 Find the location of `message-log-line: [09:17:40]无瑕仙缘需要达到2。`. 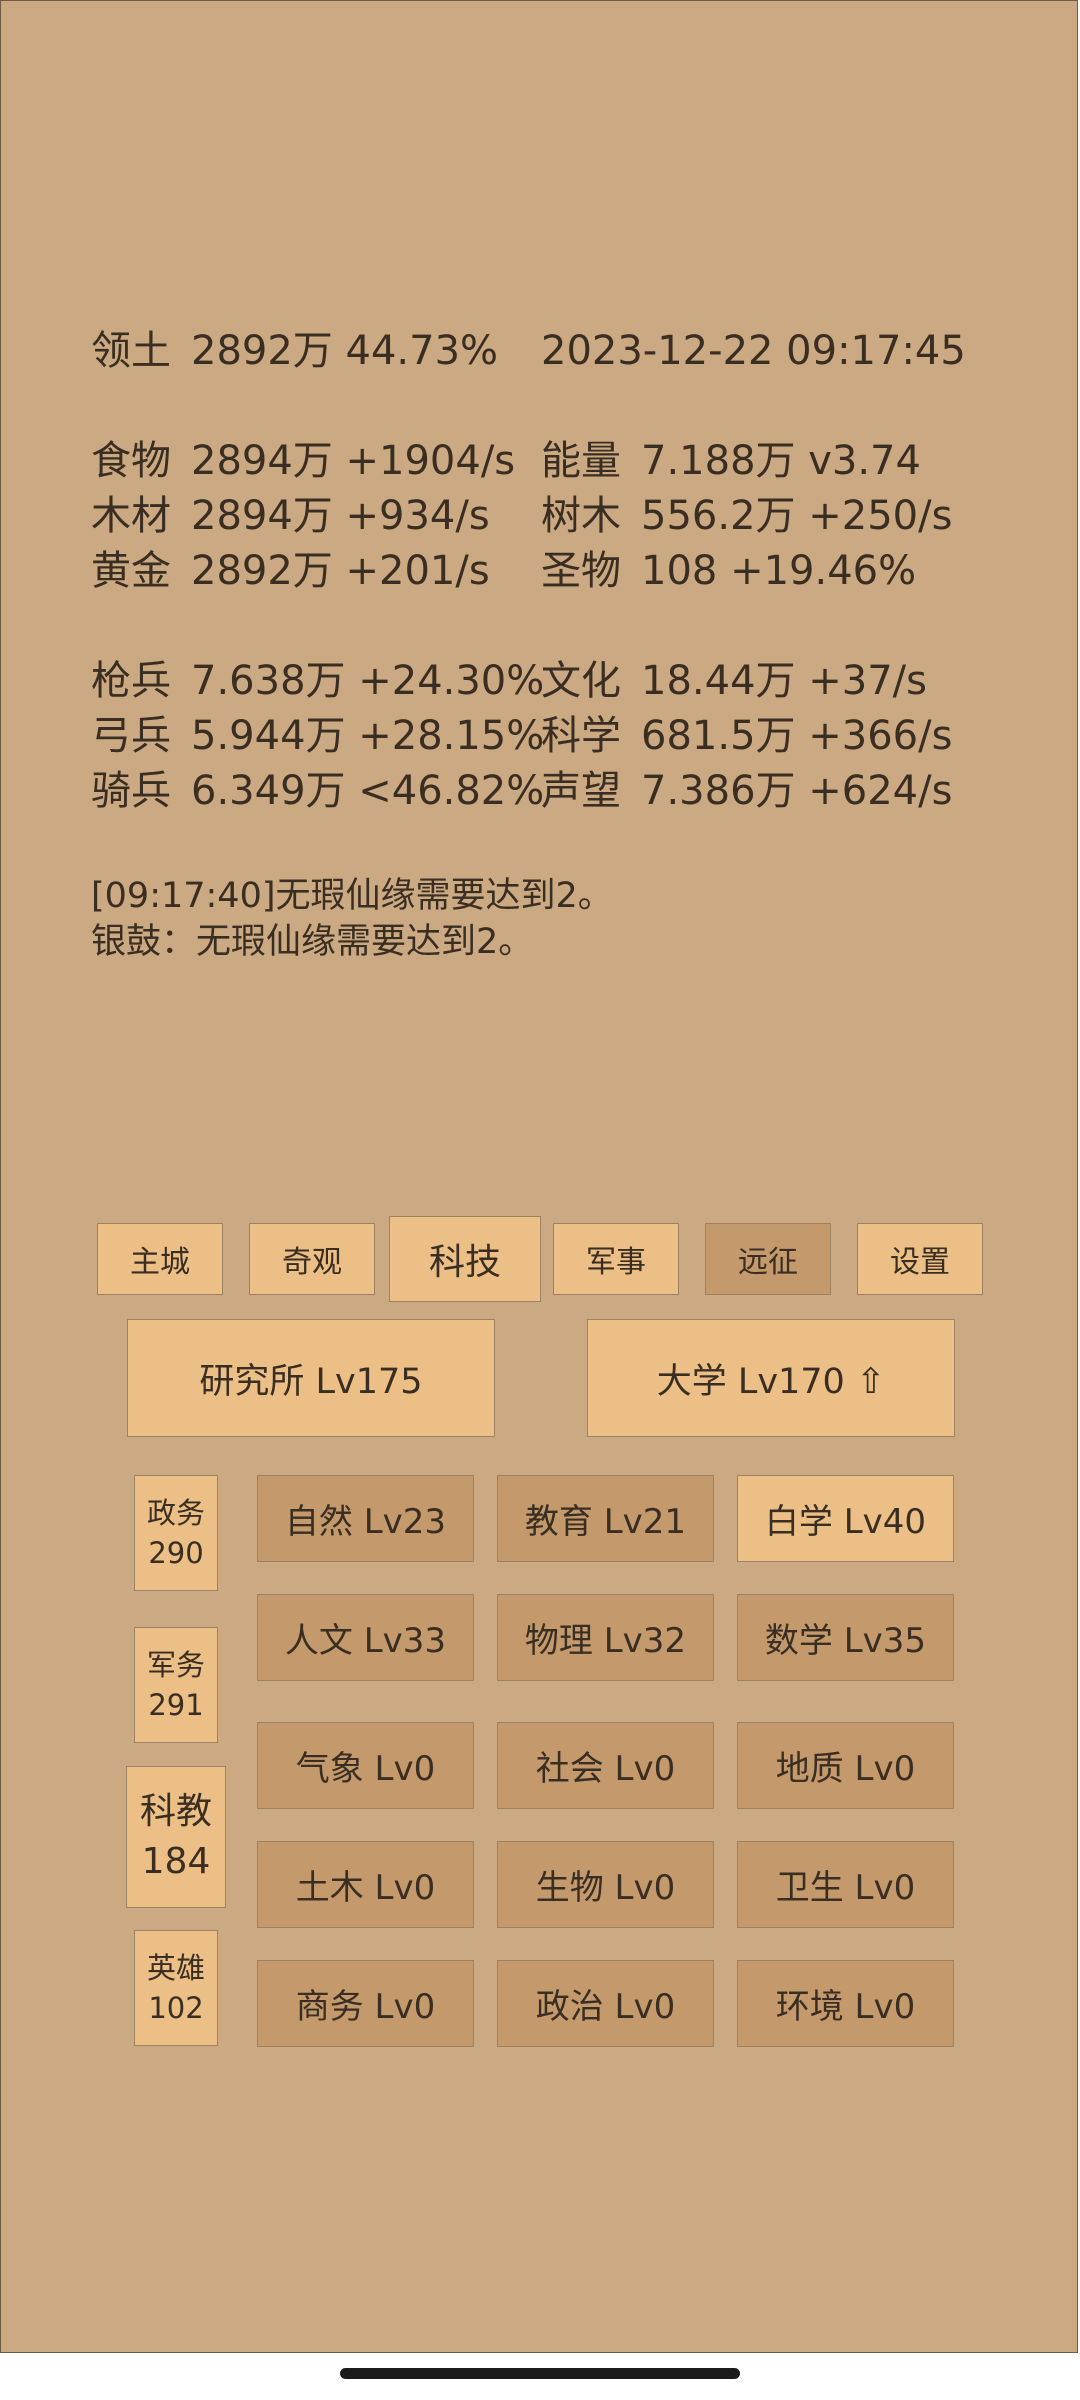

message-log-line: [09:17:40]无瑕仙缘需要达到2。 is located at coordinates (352, 896).